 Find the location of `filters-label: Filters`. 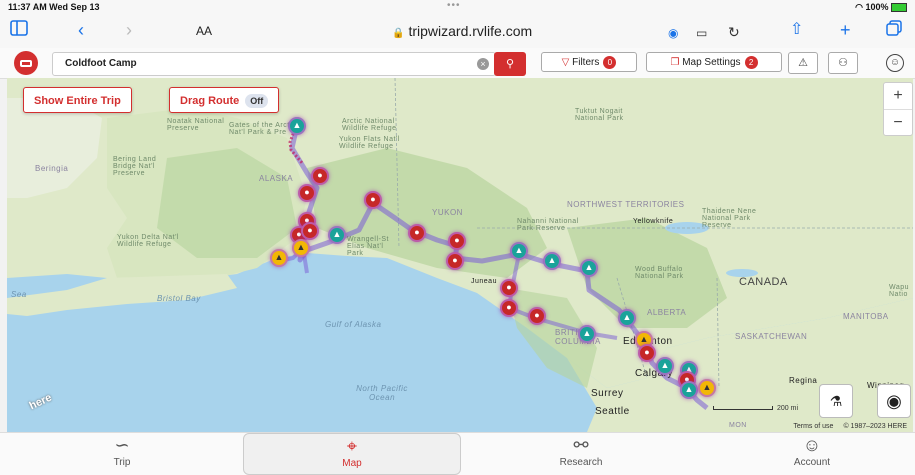

filters-label: Filters is located at coordinates (586, 62).